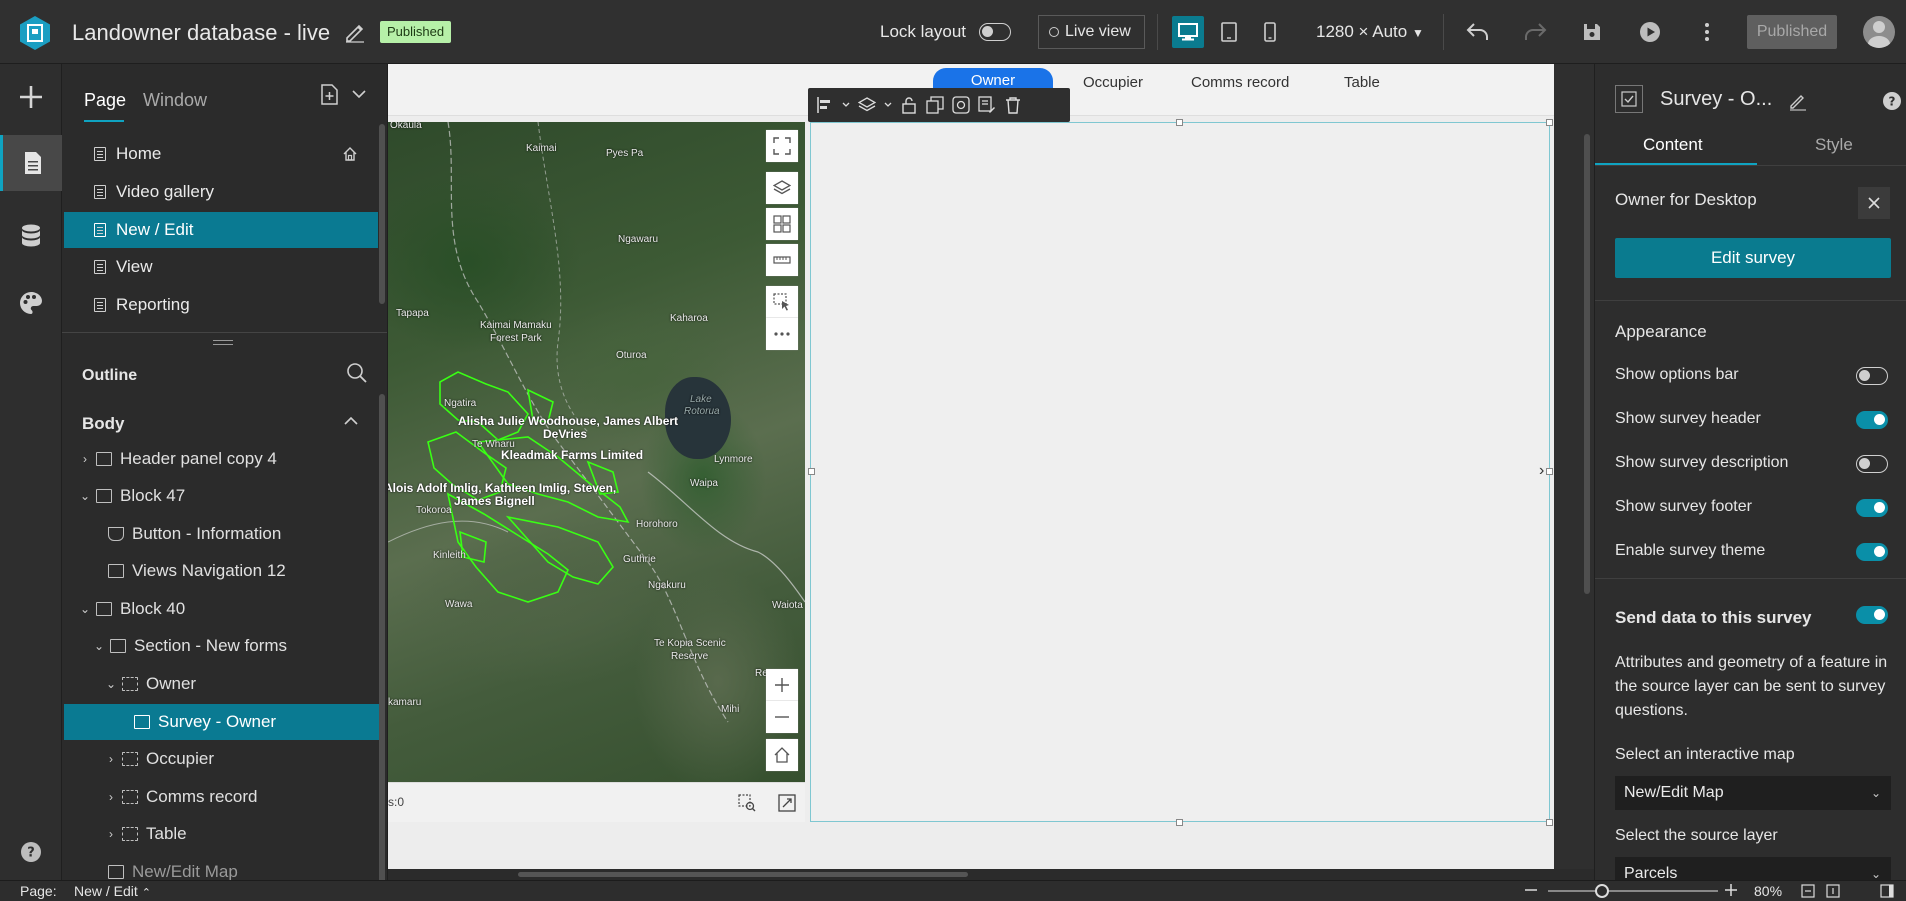 The width and height of the screenshot is (1906, 901). I want to click on live-view-button: Live view, so click(1091, 32).